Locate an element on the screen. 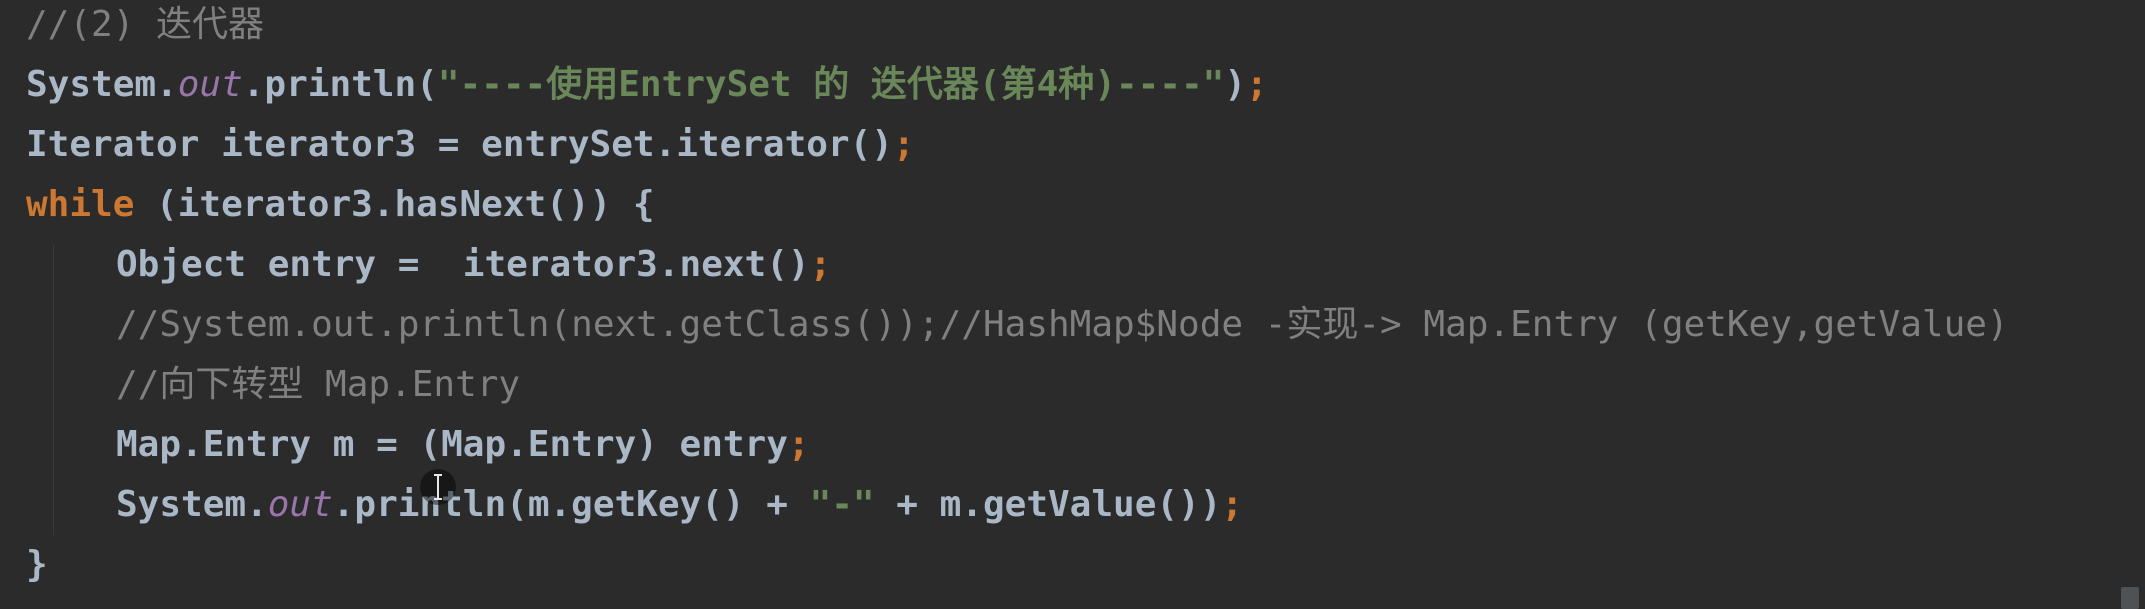 The width and height of the screenshot is (2145, 609). vertical-scrollbar is located at coordinates (2125, 304).